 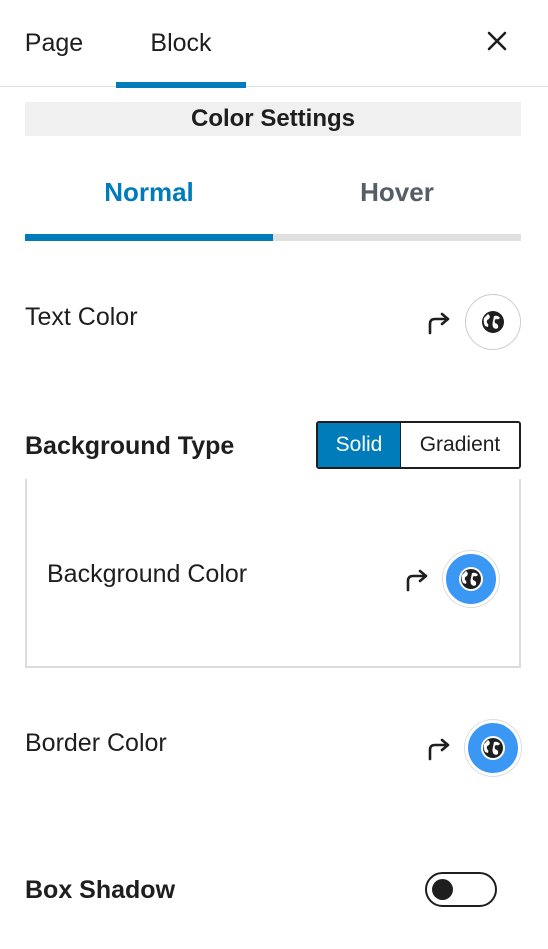 I want to click on text-color-swatch, so click(x=493, y=322).